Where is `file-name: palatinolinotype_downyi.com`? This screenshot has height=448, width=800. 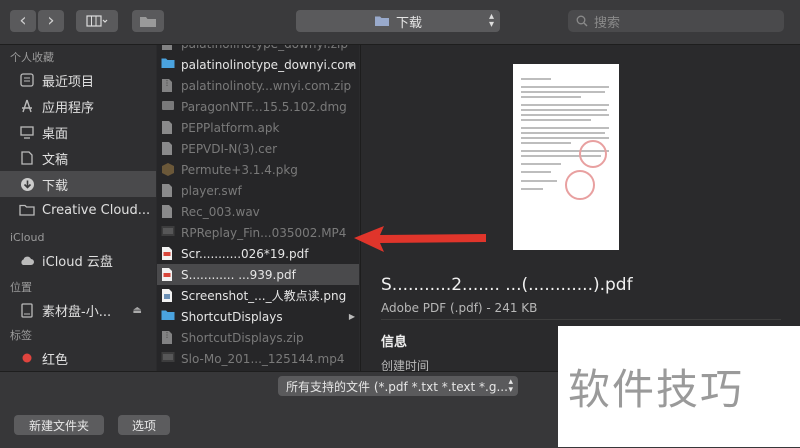 file-name: palatinolinotype_downyi.com is located at coordinates (269, 64).